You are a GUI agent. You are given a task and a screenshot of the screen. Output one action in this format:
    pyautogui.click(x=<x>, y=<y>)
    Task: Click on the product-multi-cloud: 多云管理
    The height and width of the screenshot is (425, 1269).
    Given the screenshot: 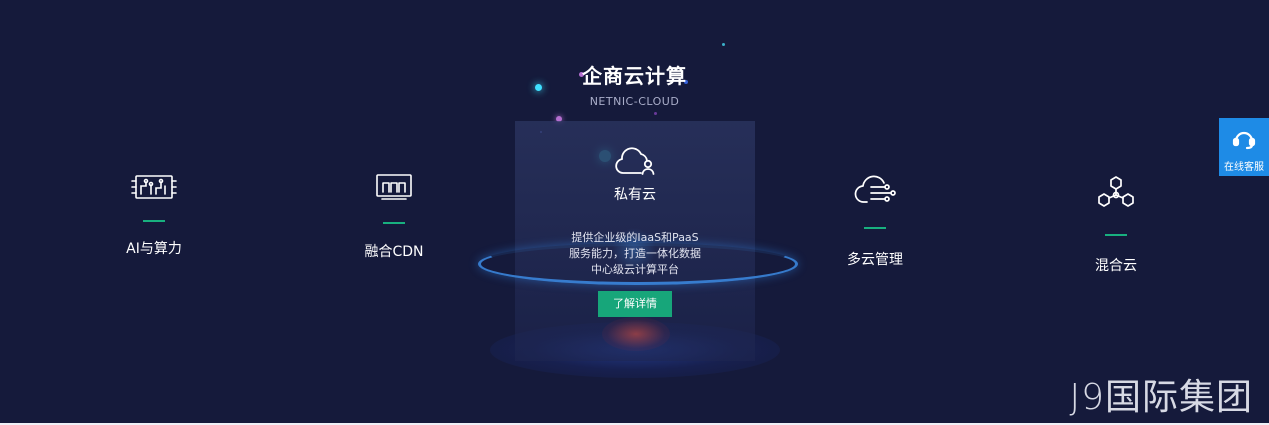 What is the action you would take?
    pyautogui.click(x=875, y=221)
    